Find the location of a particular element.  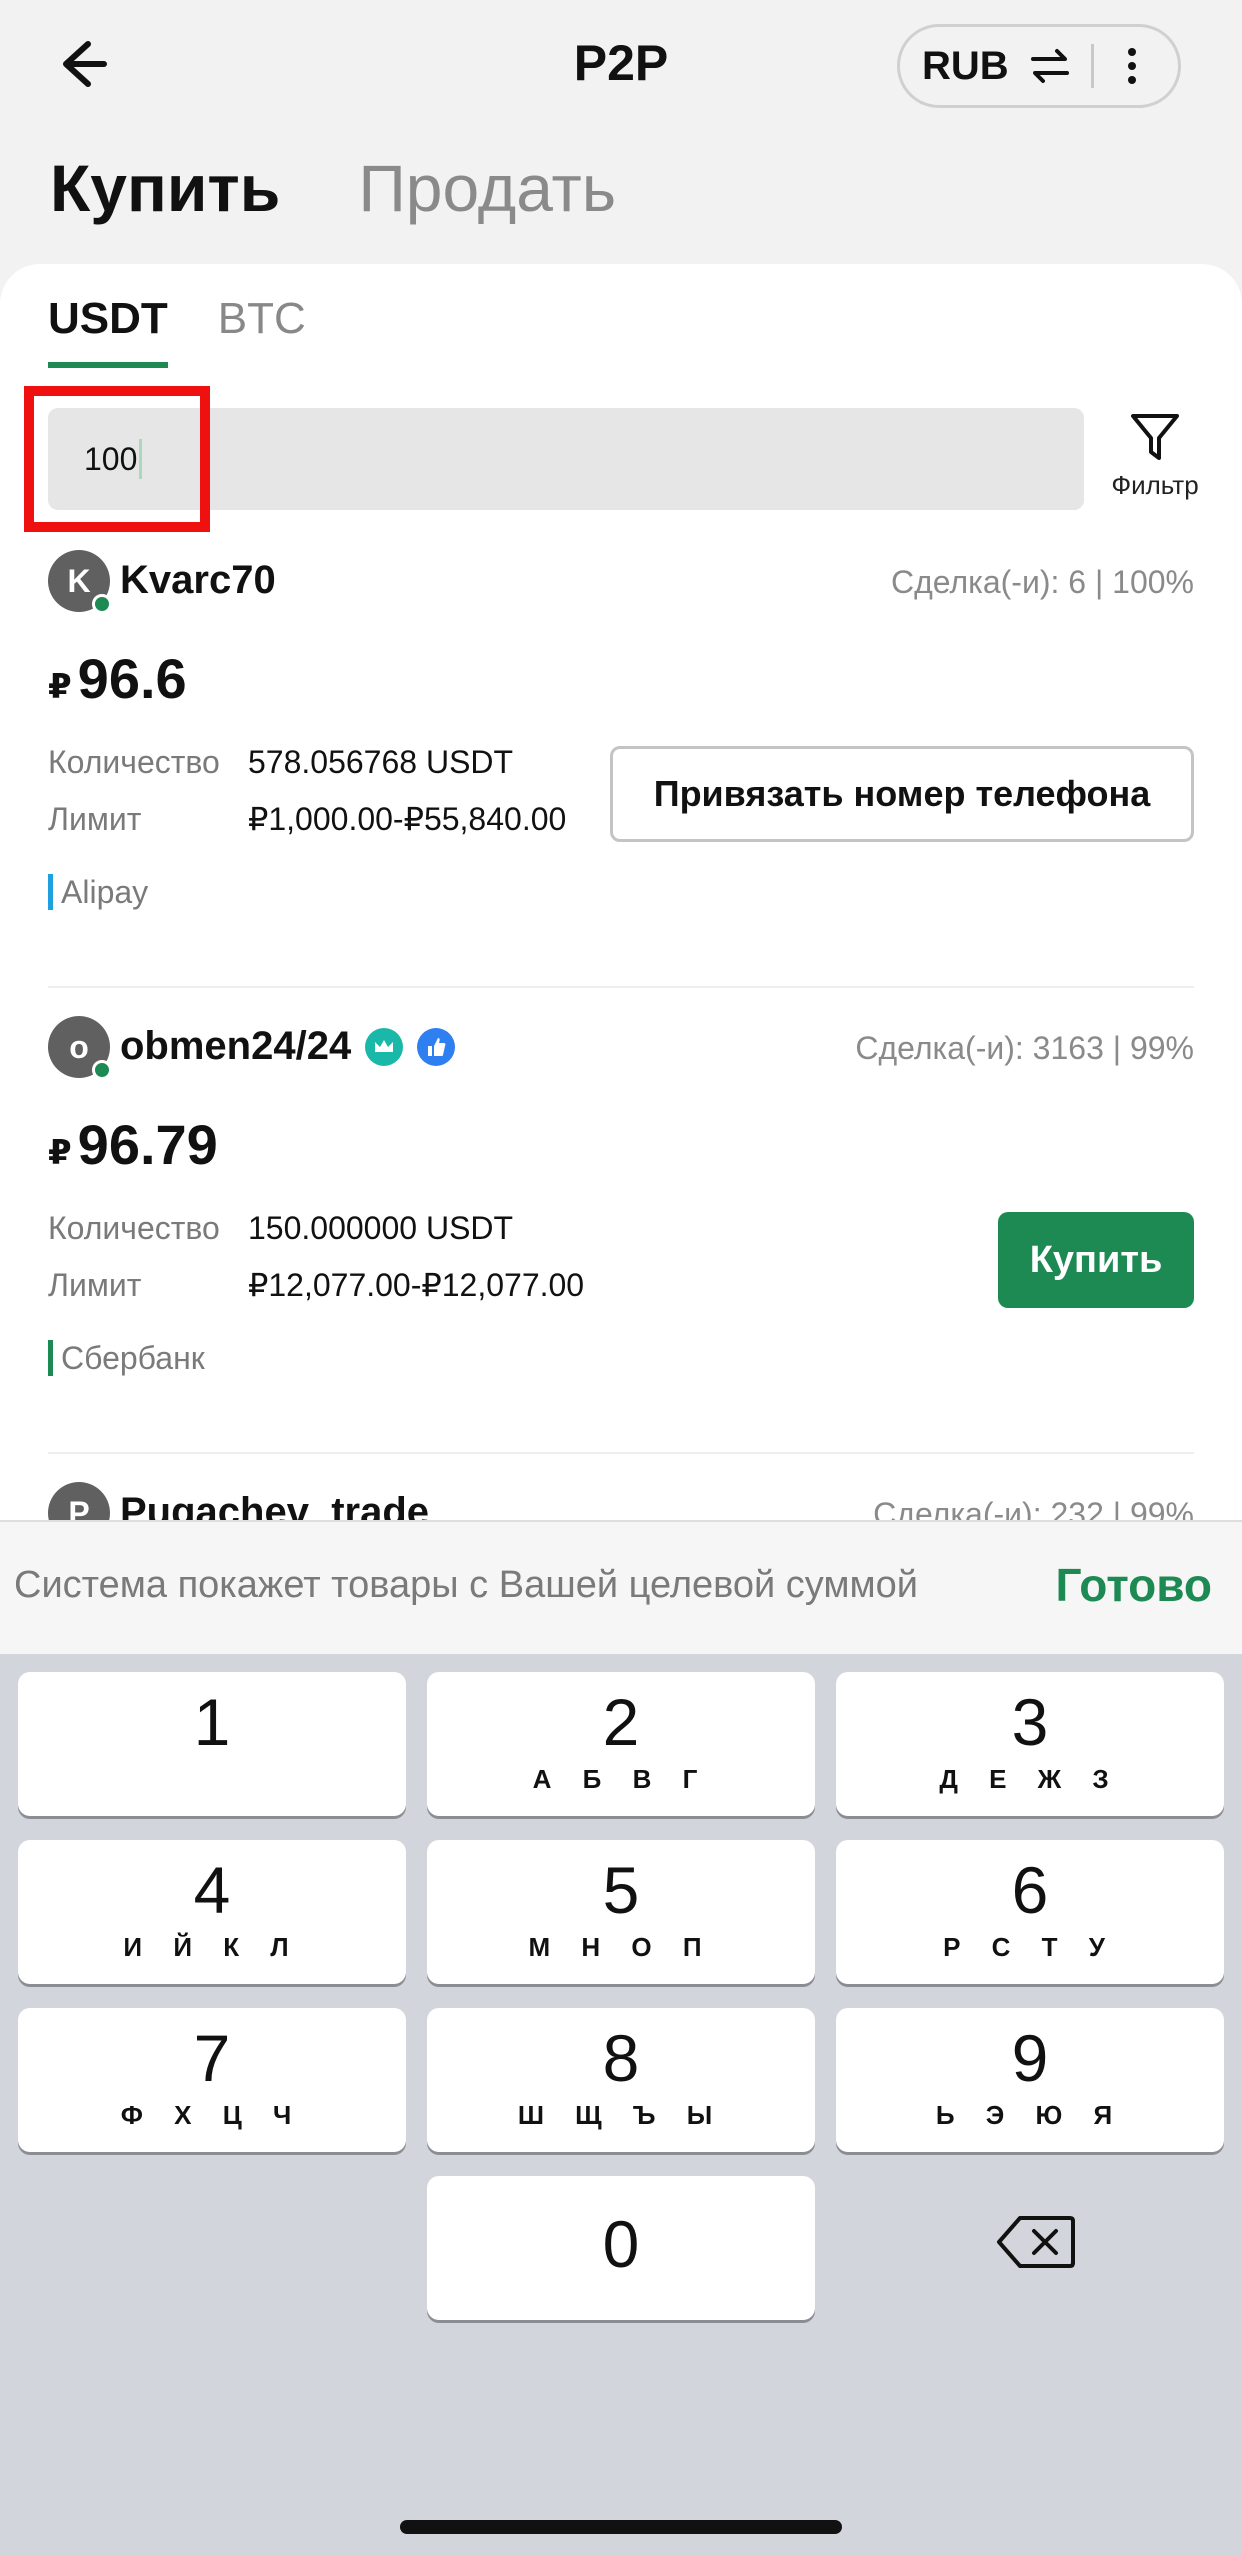

key-letters: М Н О П is located at coordinates (621, 1947).